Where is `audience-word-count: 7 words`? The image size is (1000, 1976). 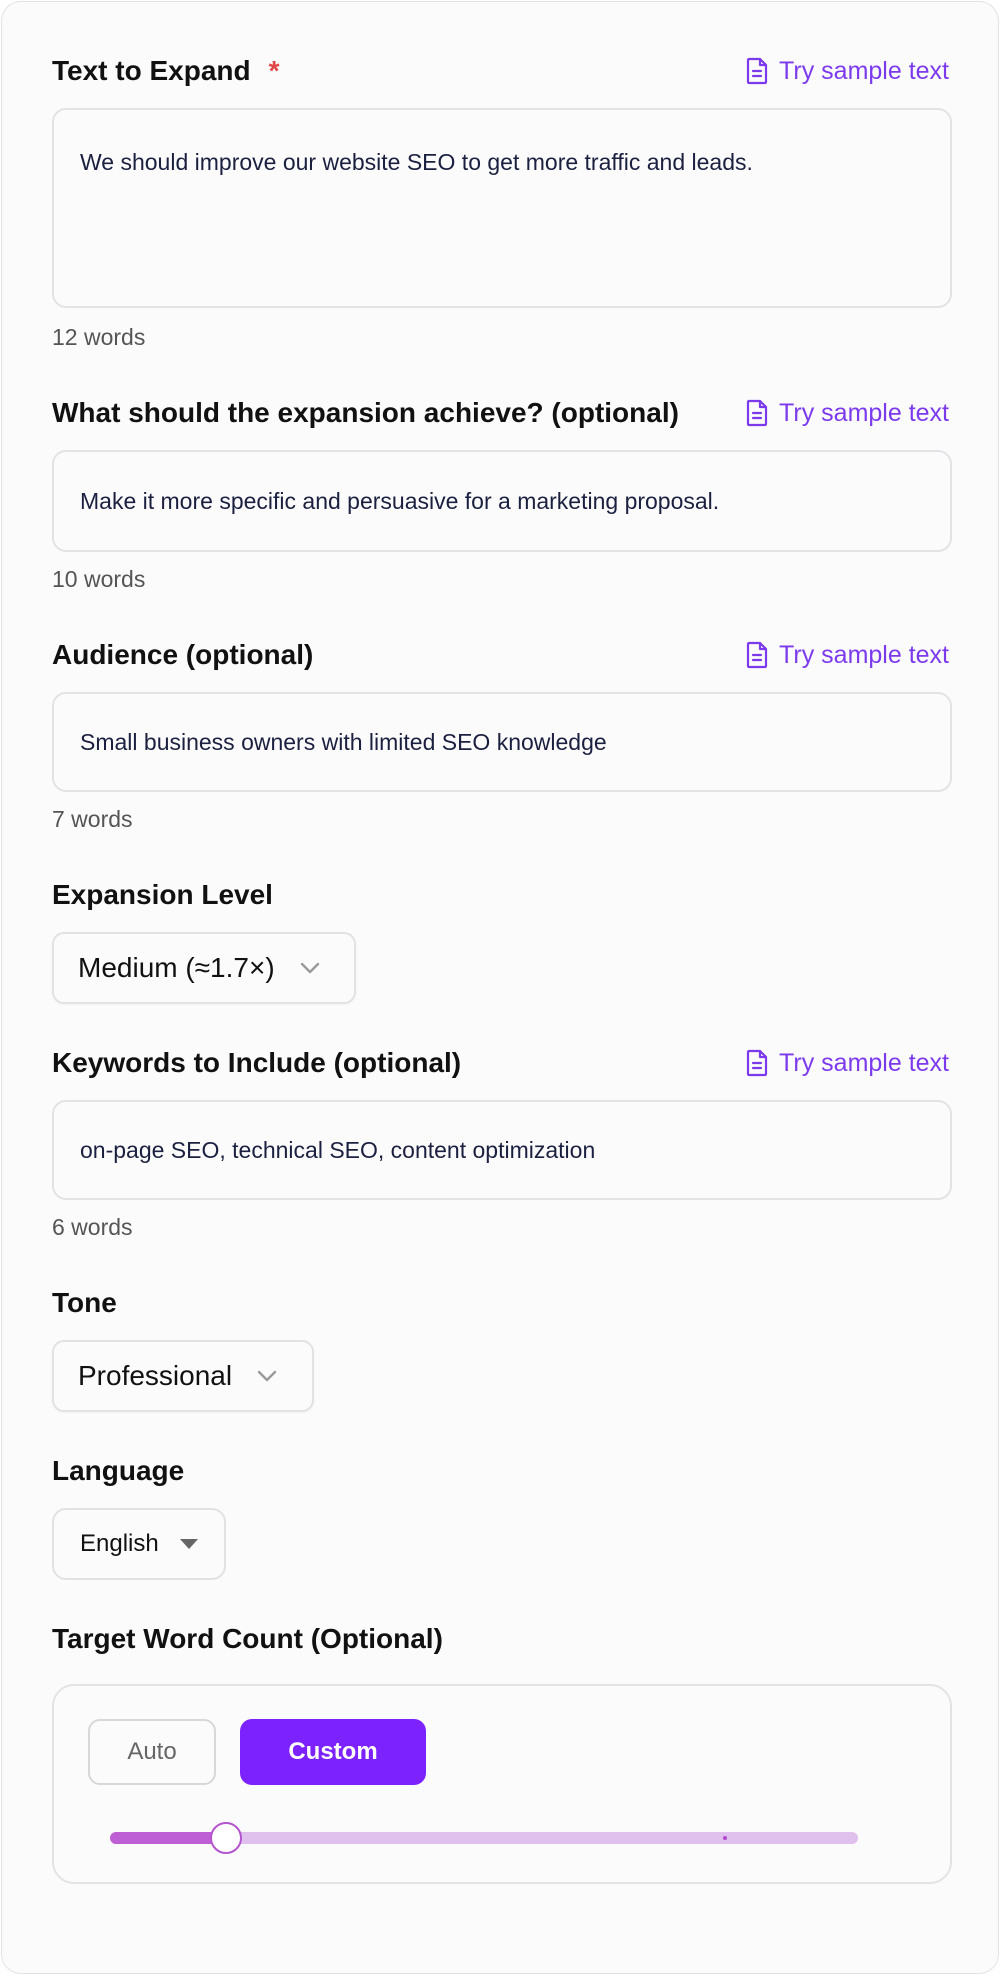
audience-word-count: 7 words is located at coordinates (92, 819).